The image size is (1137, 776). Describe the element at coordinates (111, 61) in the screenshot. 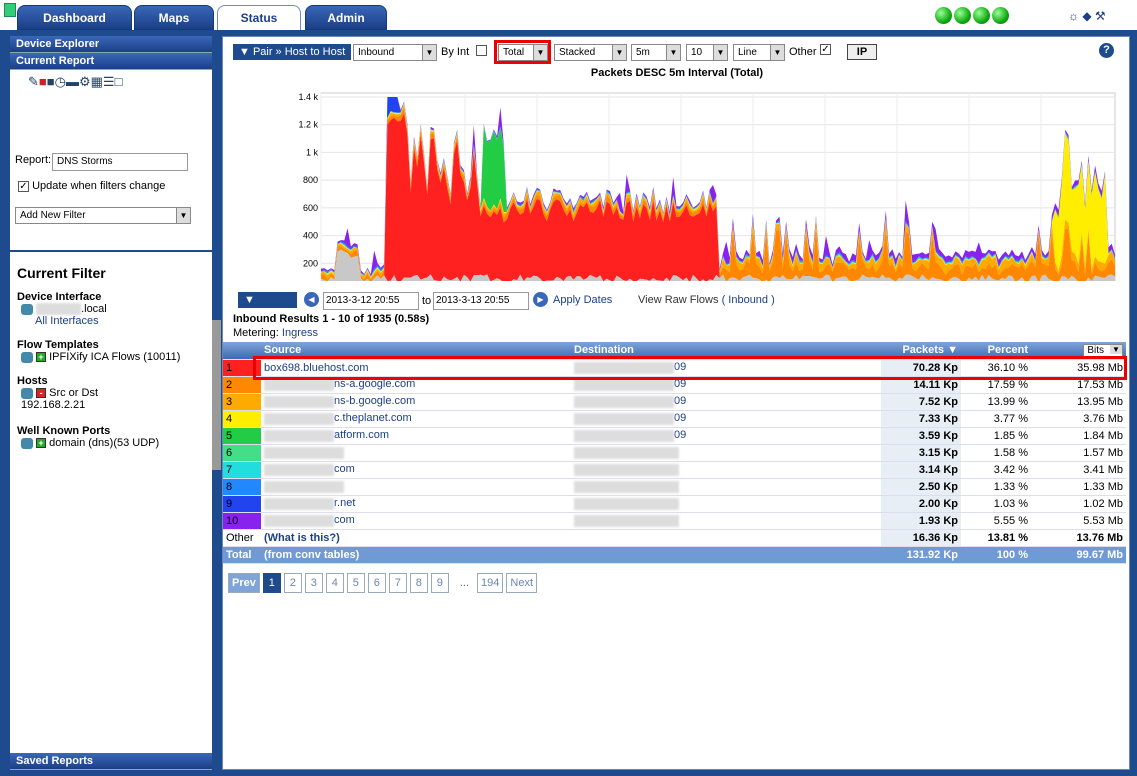

I see `current-report-header: Current Report` at that location.